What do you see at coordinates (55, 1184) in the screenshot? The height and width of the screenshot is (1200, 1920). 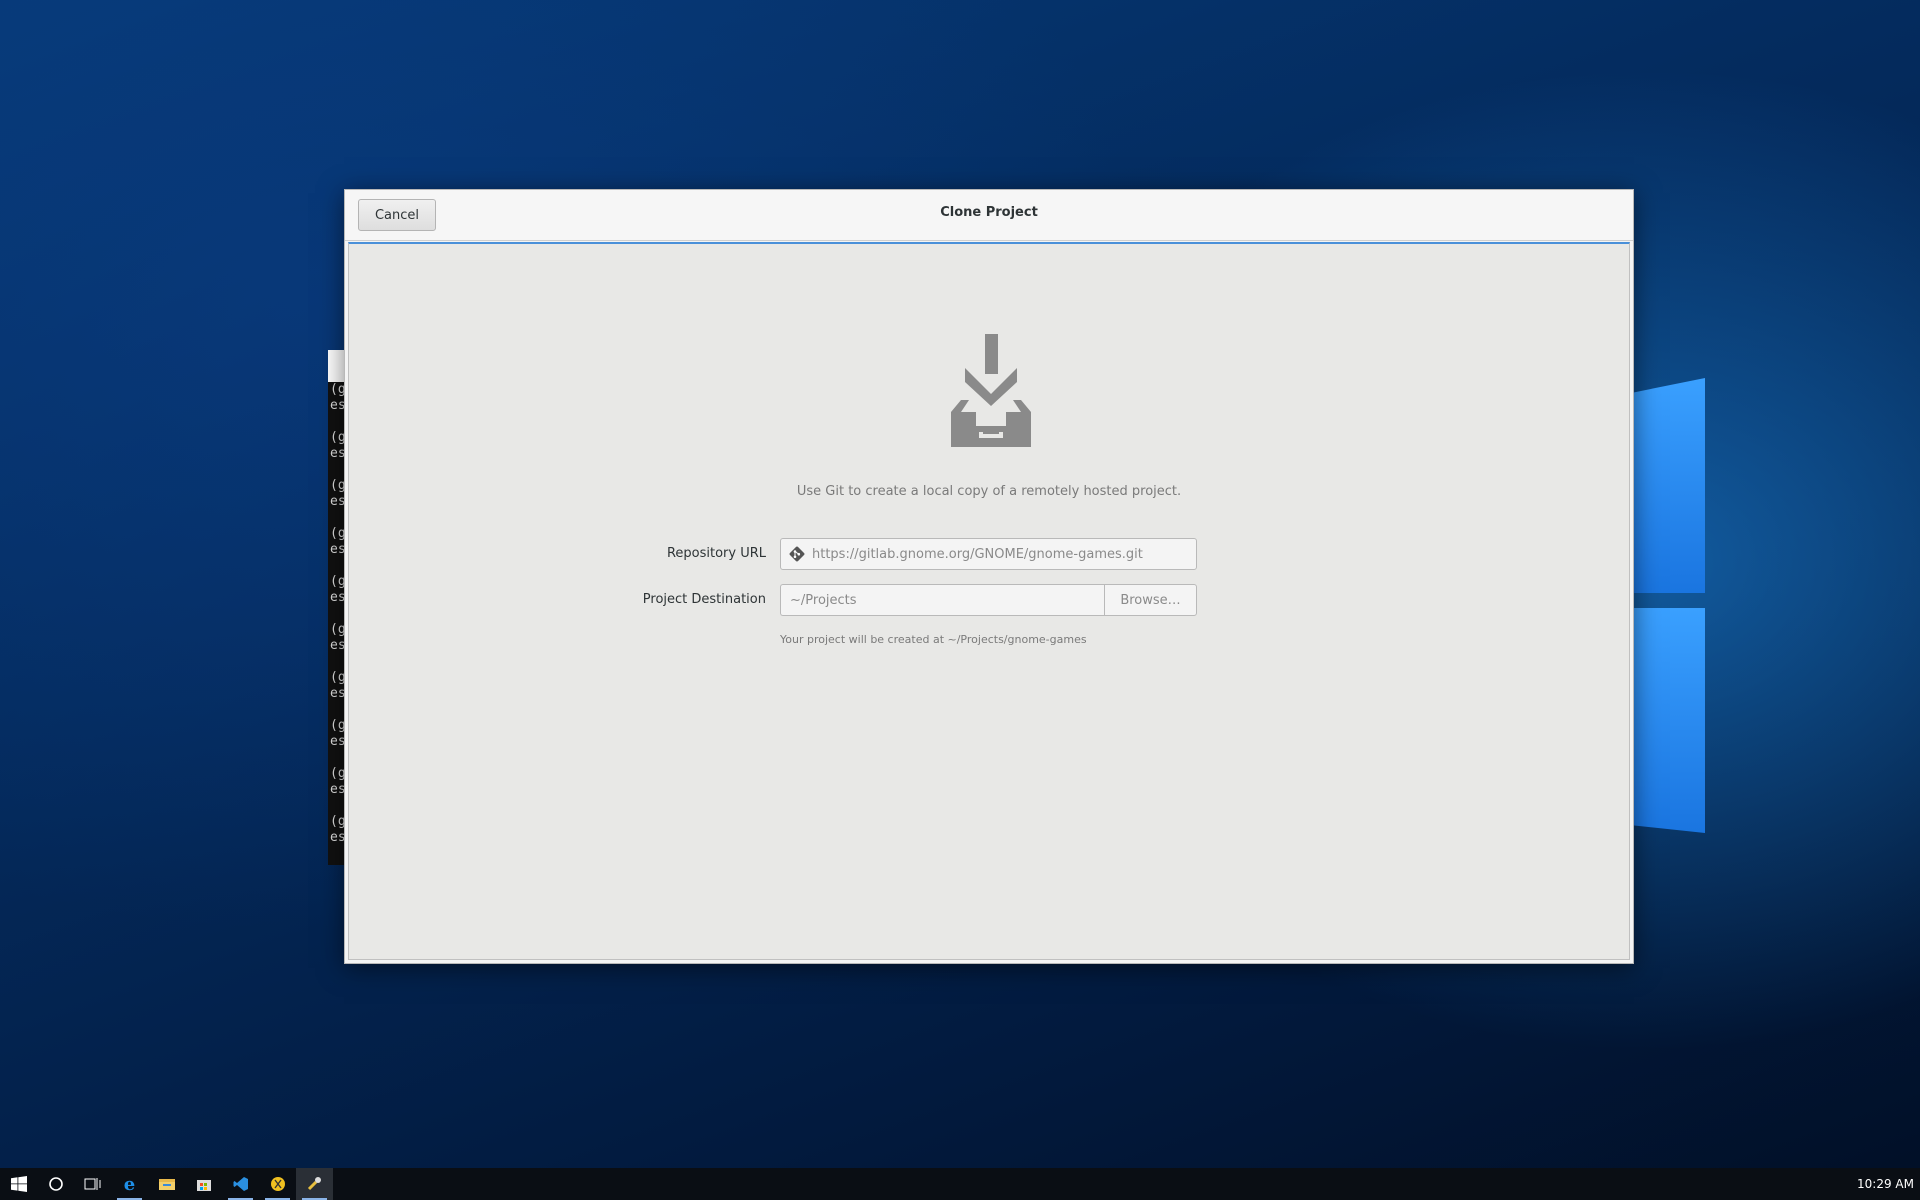 I see `search-icon` at bounding box center [55, 1184].